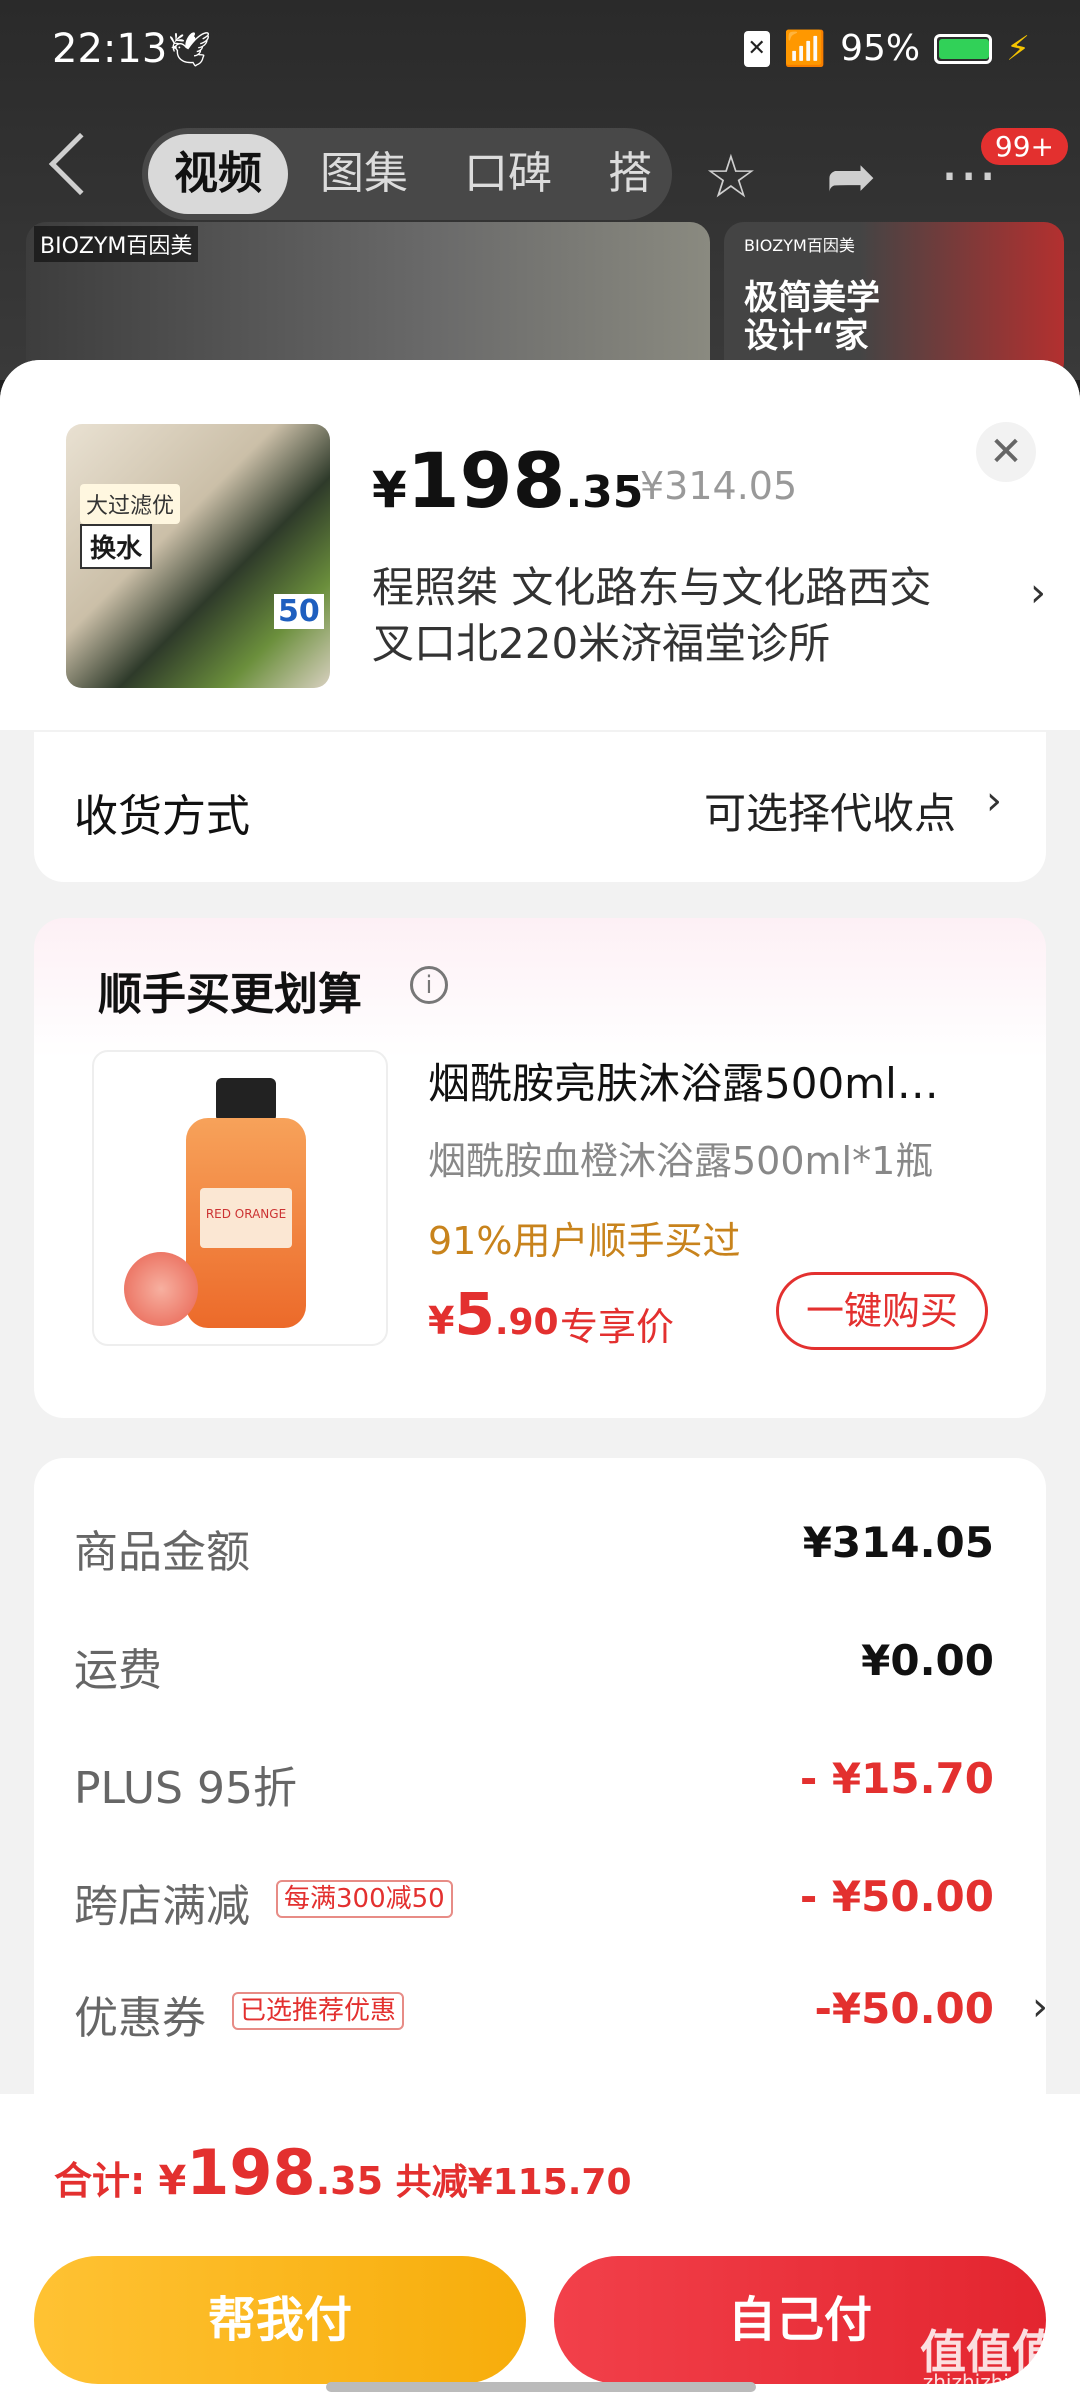 The height and width of the screenshot is (2400, 1080). What do you see at coordinates (617, 1327) in the screenshot?
I see `exclusive-price-tag: 专享价` at bounding box center [617, 1327].